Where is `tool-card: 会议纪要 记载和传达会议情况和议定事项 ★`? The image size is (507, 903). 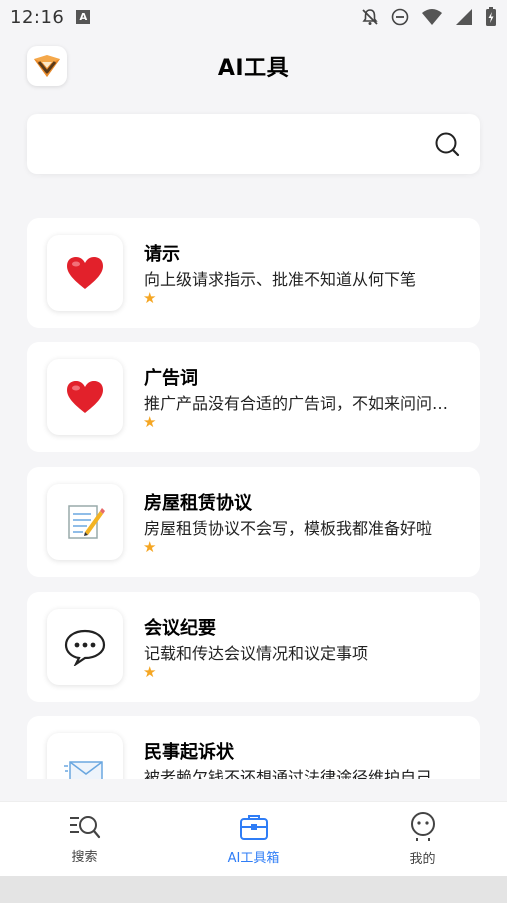
tool-card: 会议纪要 记载和传达会议情况和议定事项 ★ is located at coordinates (253, 647).